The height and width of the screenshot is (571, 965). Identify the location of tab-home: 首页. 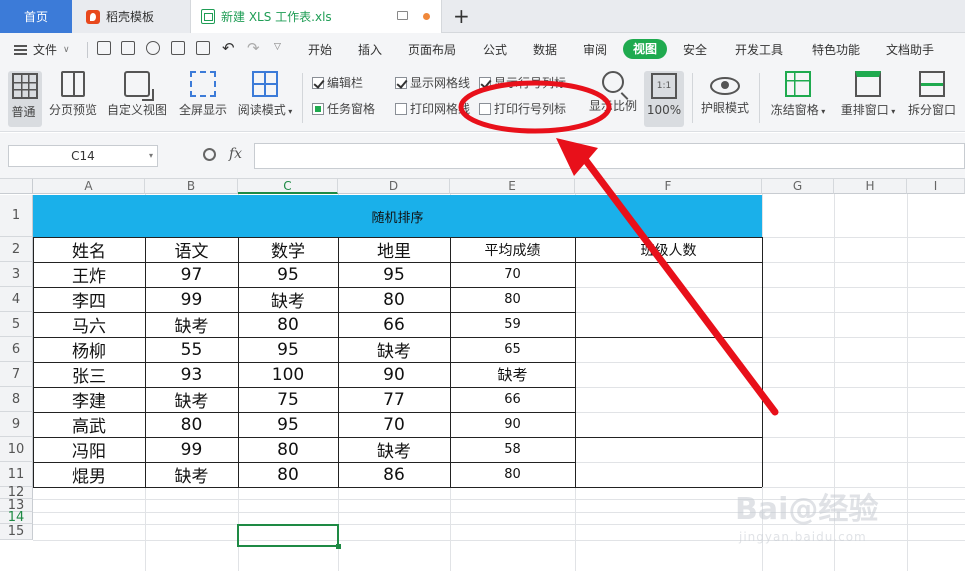
(36, 16).